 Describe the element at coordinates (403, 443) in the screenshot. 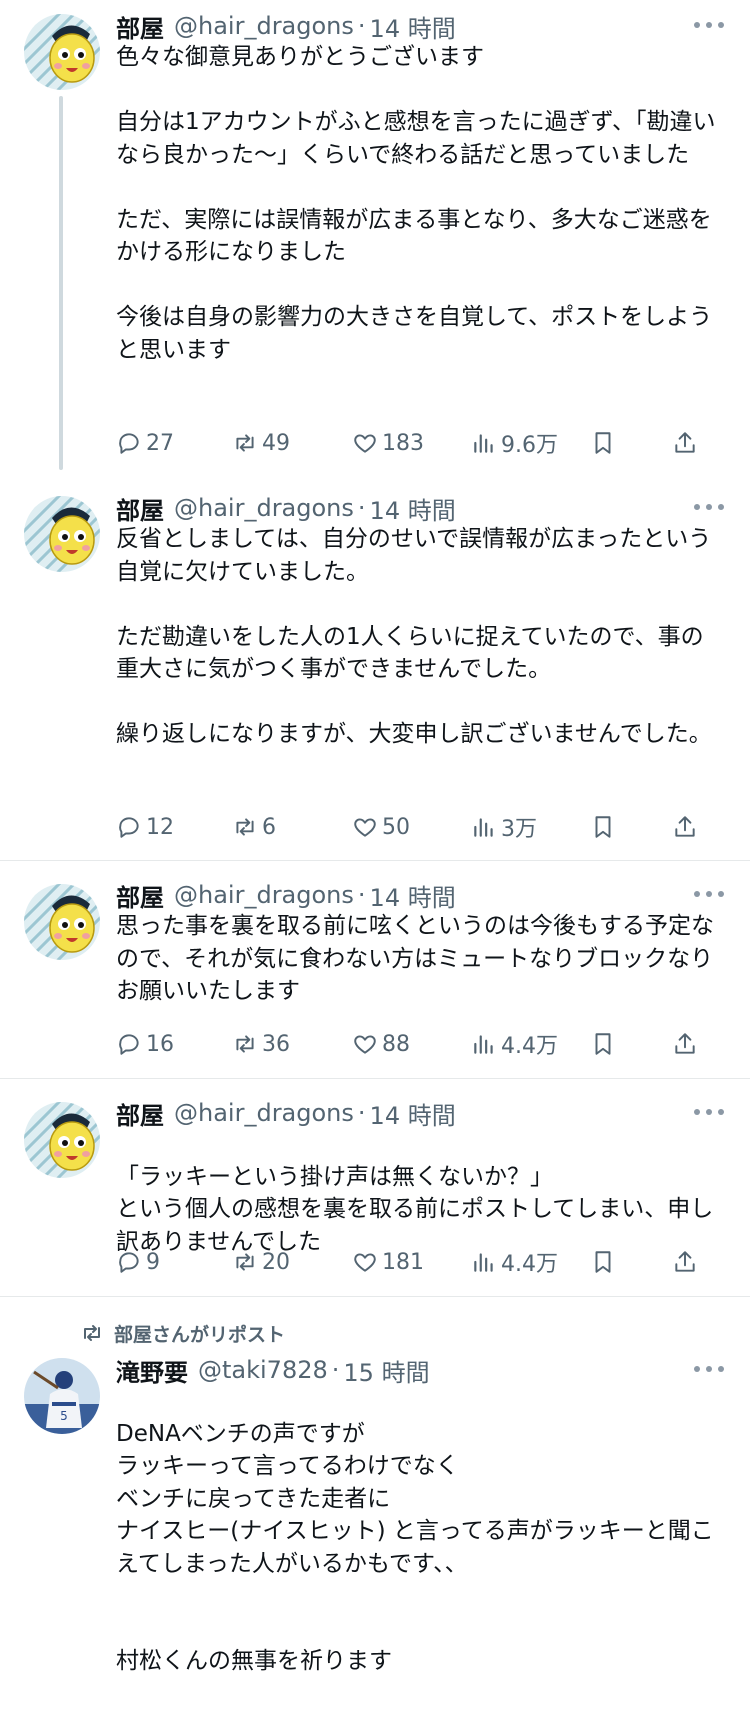

I see `like-count: 183` at that location.